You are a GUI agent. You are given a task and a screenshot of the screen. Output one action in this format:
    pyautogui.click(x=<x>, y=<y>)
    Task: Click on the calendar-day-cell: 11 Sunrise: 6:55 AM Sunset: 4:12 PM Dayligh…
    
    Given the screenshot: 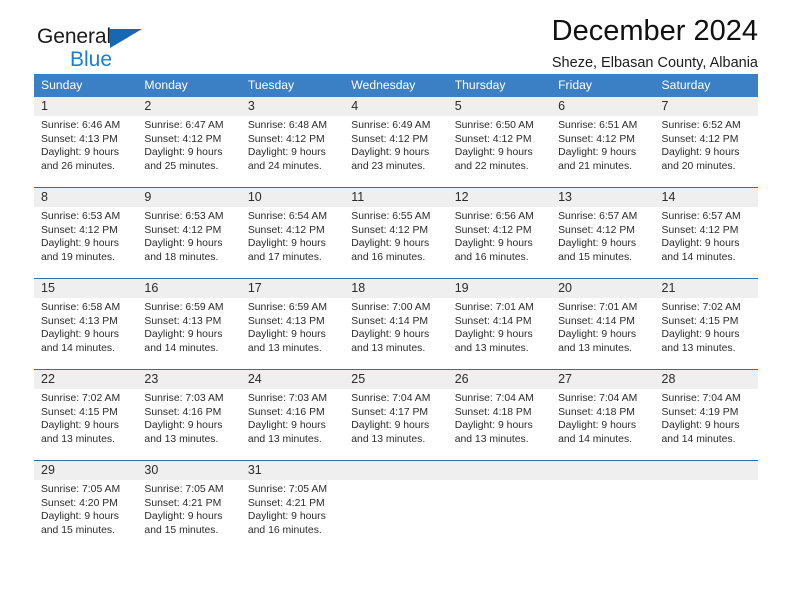 What is the action you would take?
    pyautogui.click(x=396, y=233)
    